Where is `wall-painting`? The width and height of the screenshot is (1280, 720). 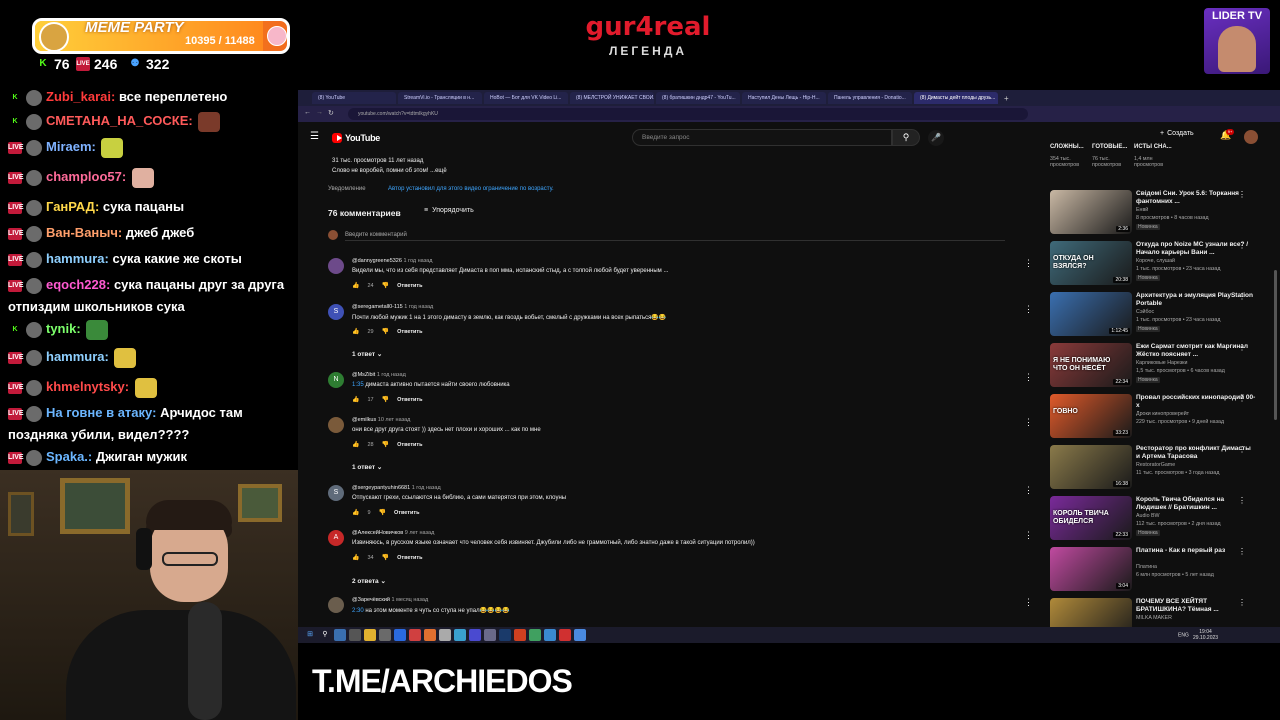 wall-painting is located at coordinates (260, 503).